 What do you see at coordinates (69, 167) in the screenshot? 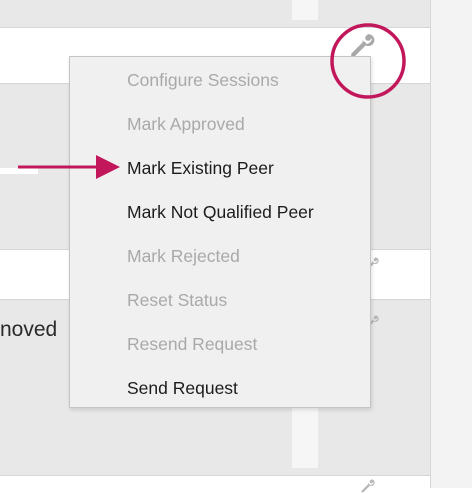
I see `arrow-right-icon` at bounding box center [69, 167].